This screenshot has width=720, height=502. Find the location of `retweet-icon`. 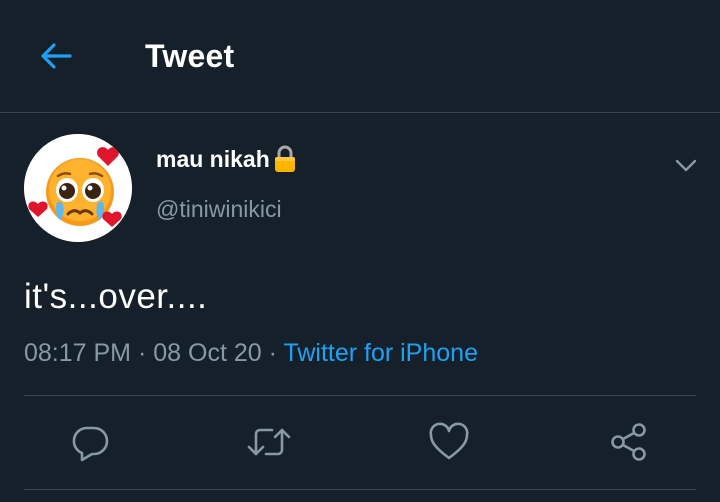

retweet-icon is located at coordinates (269, 442).